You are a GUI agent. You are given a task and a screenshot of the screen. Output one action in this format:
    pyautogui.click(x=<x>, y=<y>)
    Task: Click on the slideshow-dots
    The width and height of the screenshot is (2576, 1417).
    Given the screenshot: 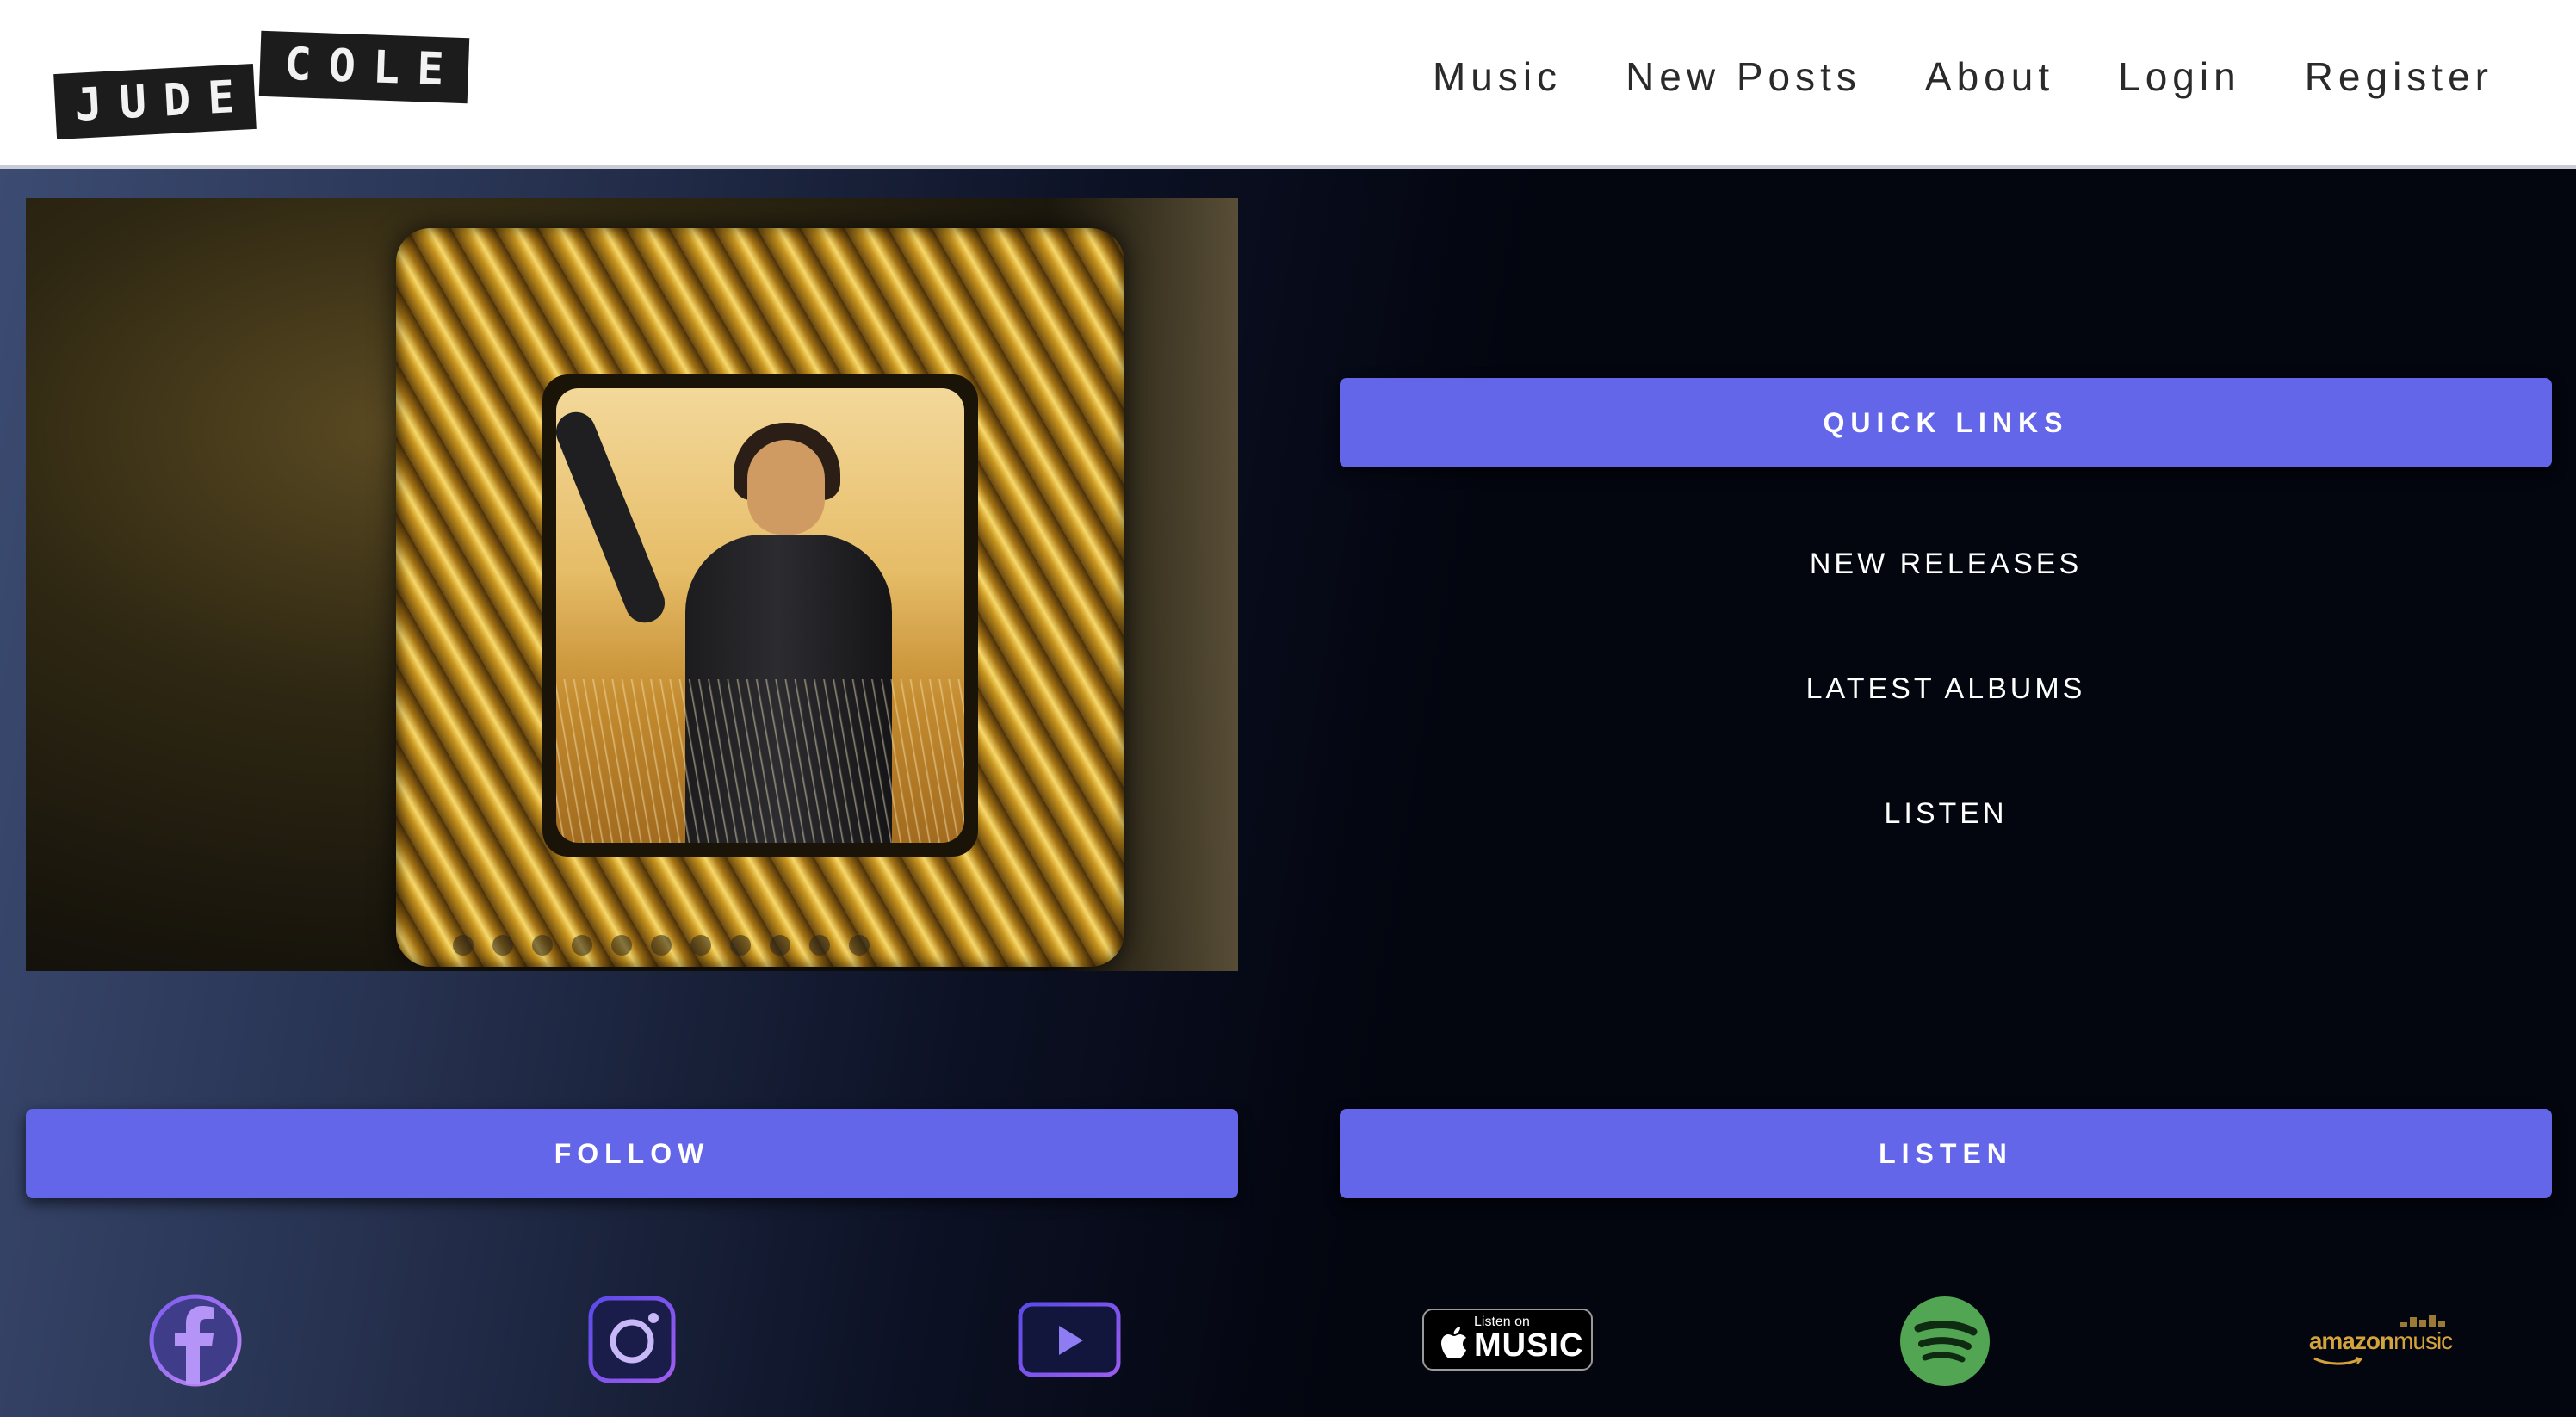 What is the action you would take?
    pyautogui.click(x=661, y=945)
    